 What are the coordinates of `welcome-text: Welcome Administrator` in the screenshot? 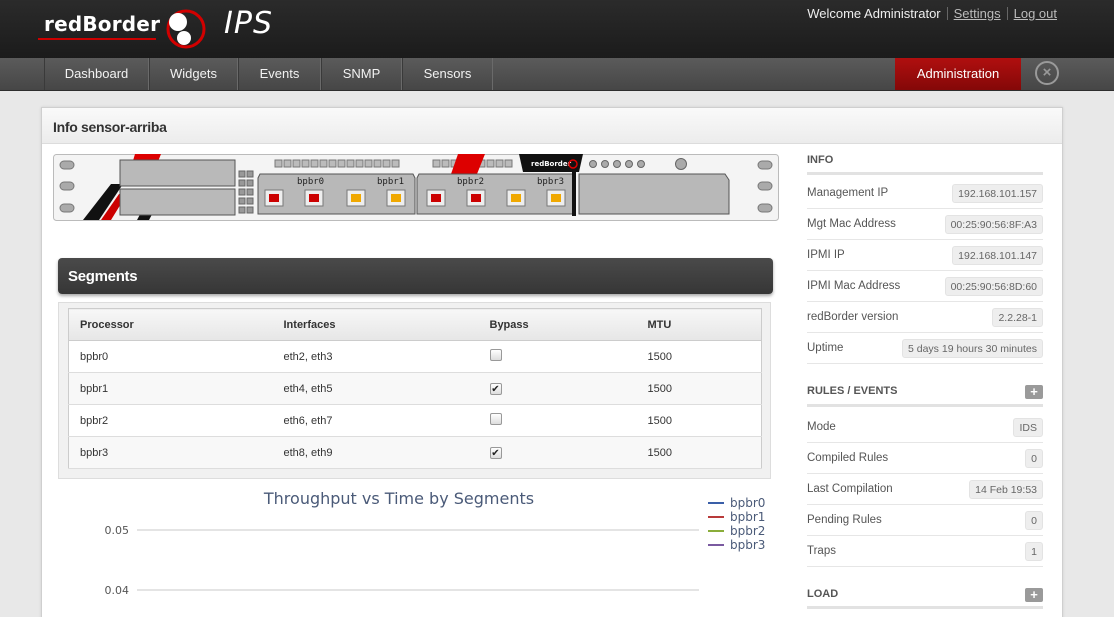 It's located at (874, 13).